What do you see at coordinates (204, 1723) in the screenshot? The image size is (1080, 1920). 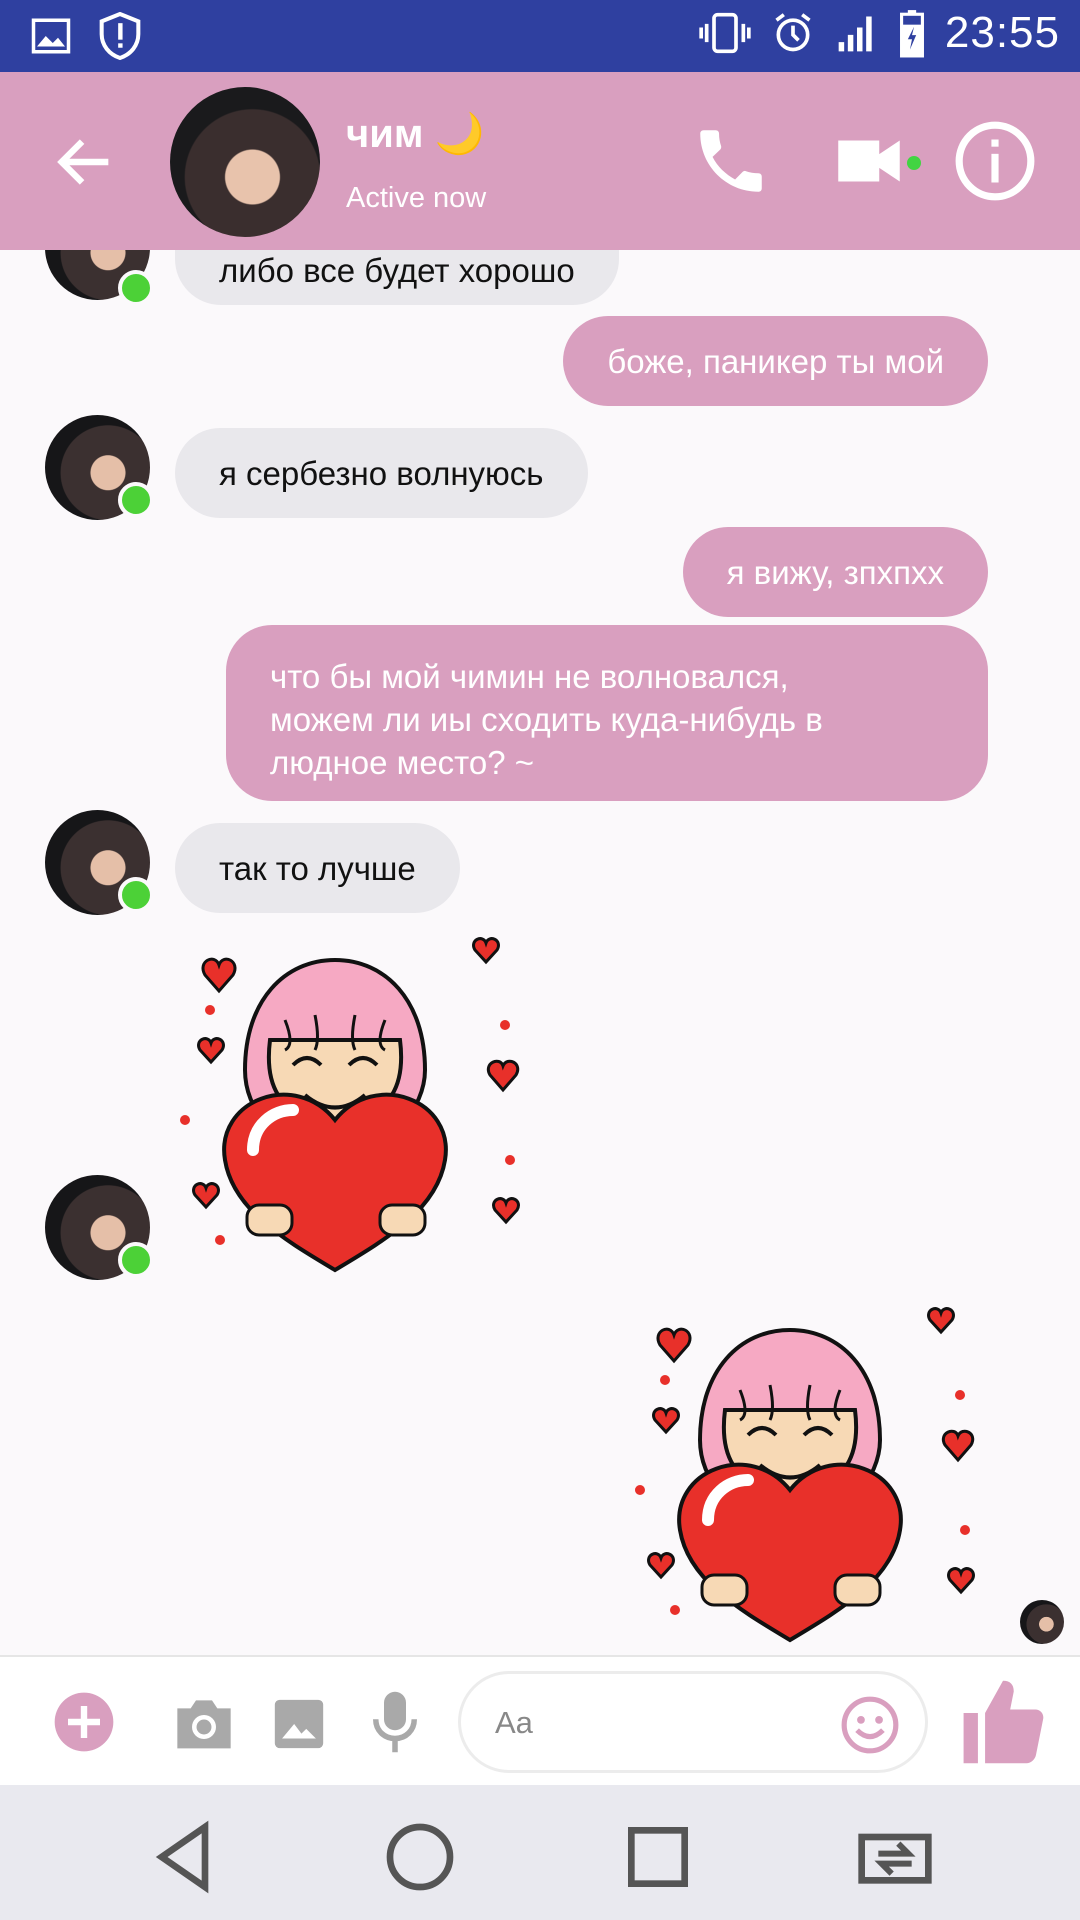 I see `camera-icon` at bounding box center [204, 1723].